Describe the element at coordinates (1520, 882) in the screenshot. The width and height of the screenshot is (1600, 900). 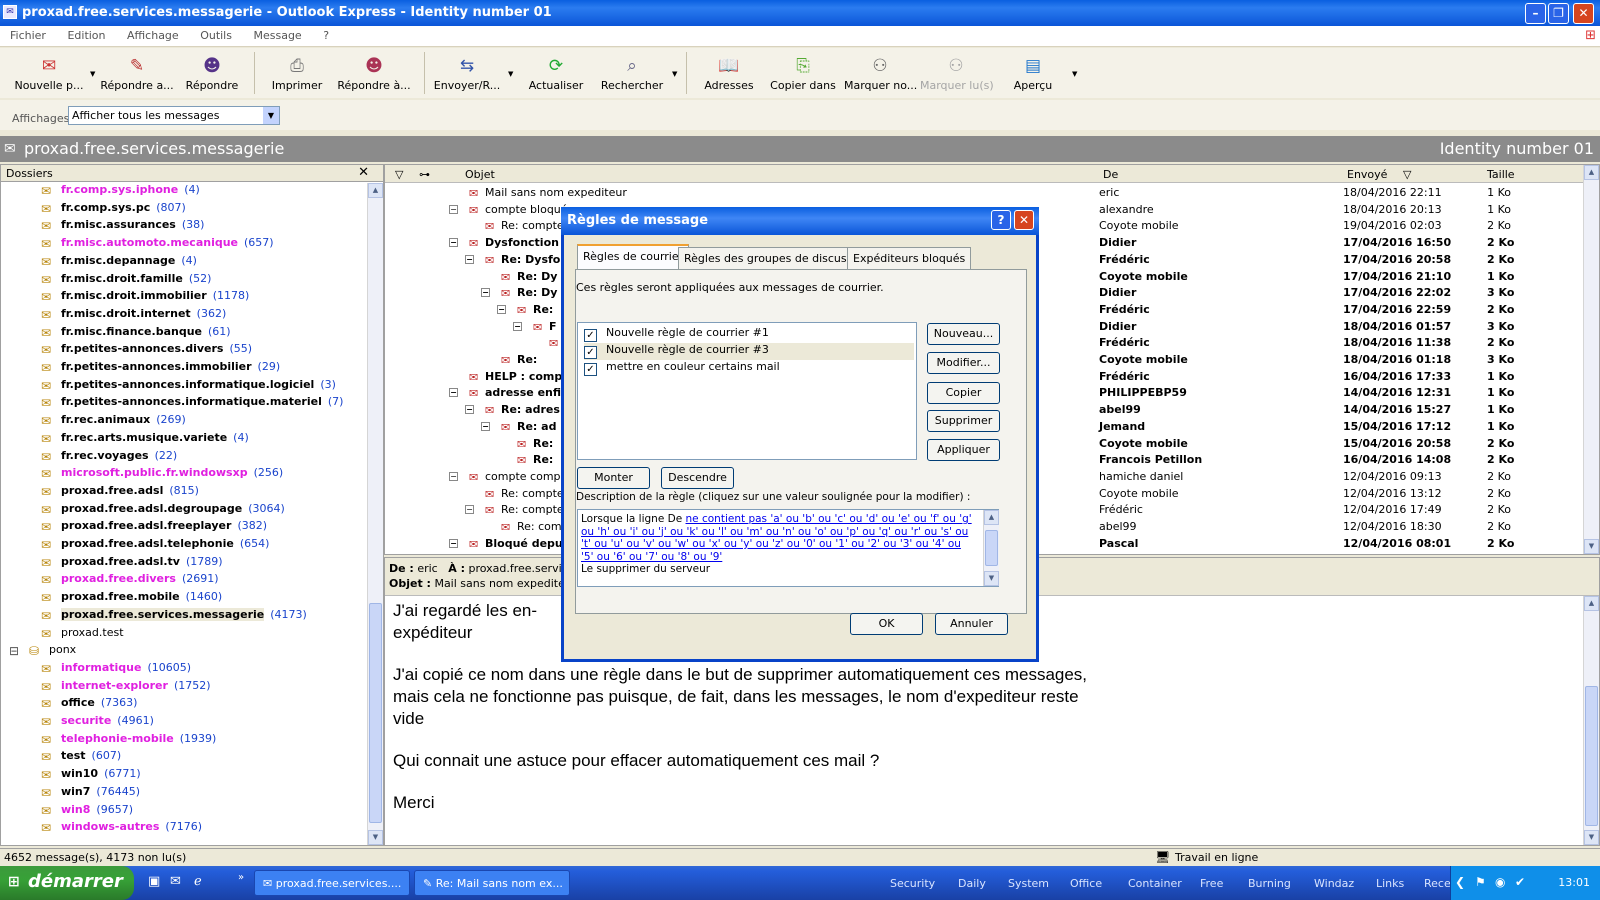
I see `tray-update-icon: ✔` at that location.